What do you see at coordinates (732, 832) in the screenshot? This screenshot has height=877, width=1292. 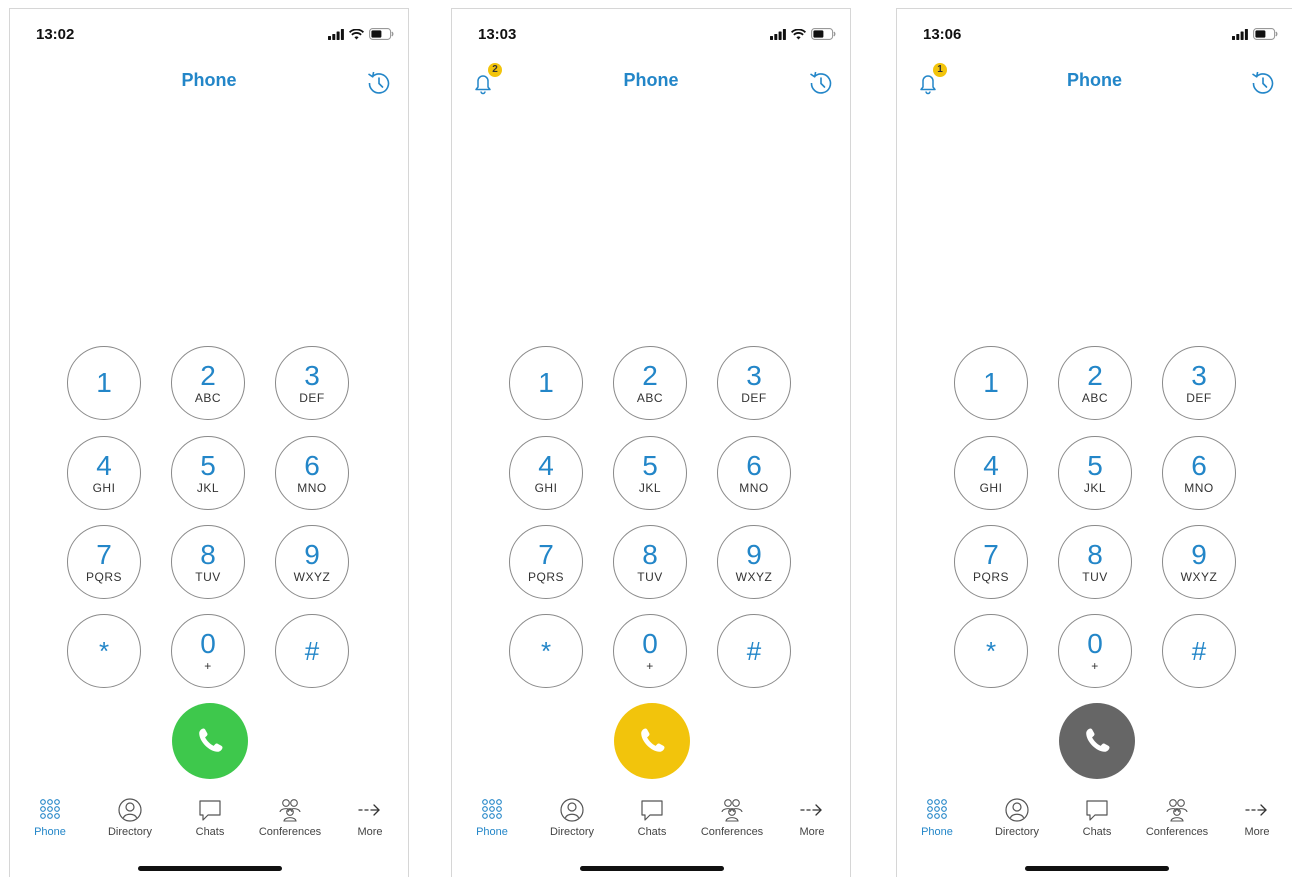 I see `tab-label: Conferences` at bounding box center [732, 832].